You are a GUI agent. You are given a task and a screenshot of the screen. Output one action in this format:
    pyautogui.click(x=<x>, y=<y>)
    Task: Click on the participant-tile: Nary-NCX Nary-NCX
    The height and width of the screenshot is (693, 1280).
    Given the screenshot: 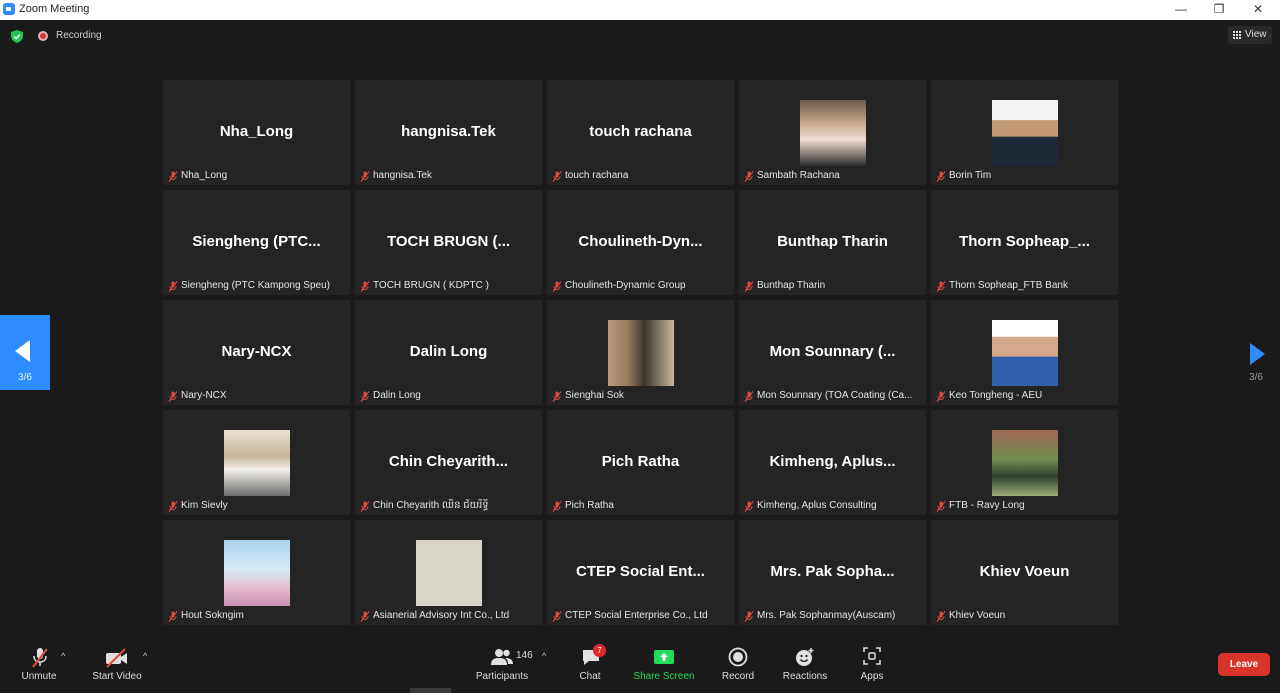 What is the action you would take?
    pyautogui.click(x=256, y=352)
    